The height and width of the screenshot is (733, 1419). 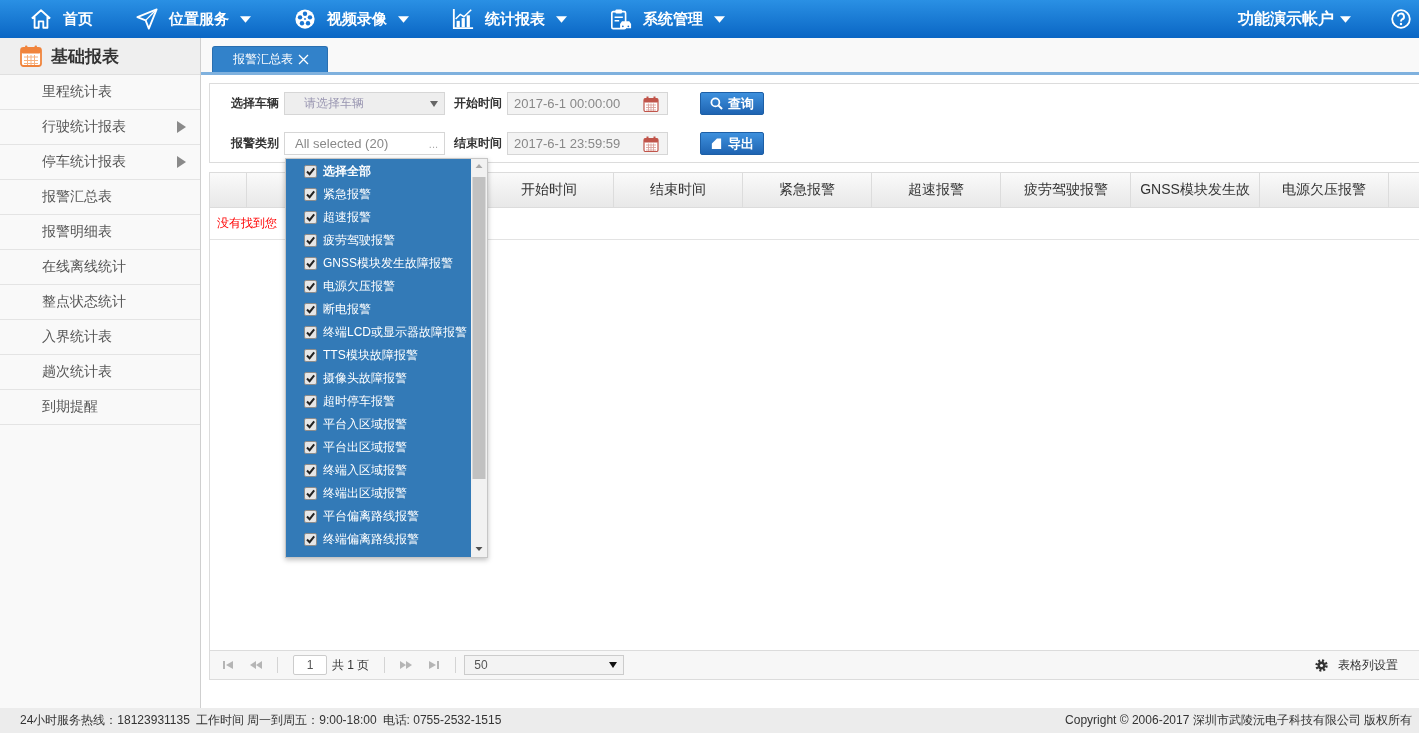 I want to click on sidebar-item: 入界统计表, so click(x=100, y=337).